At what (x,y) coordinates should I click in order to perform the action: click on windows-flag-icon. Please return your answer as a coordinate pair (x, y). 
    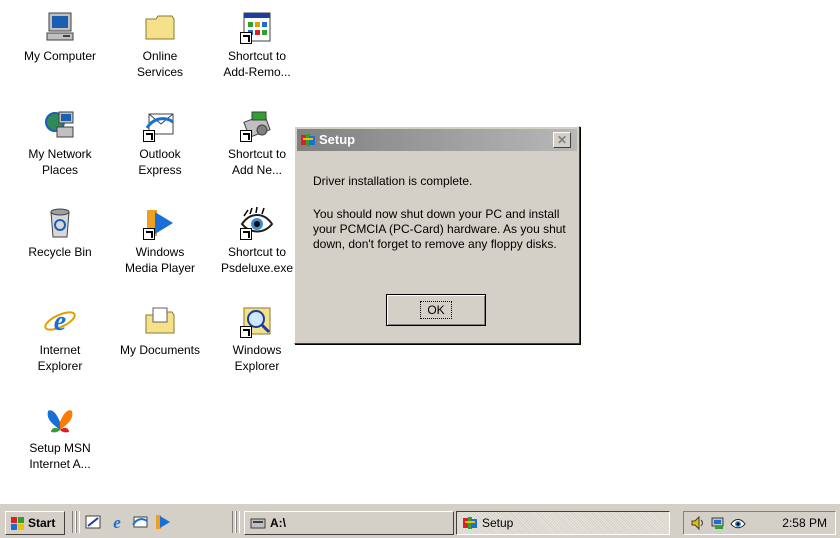
    Looking at the image, I should click on (18, 523).